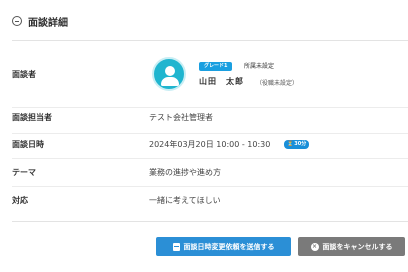 This screenshot has width=408, height=272. What do you see at coordinates (277, 83) in the screenshot?
I see `role-text: （役職未設定）` at bounding box center [277, 83].